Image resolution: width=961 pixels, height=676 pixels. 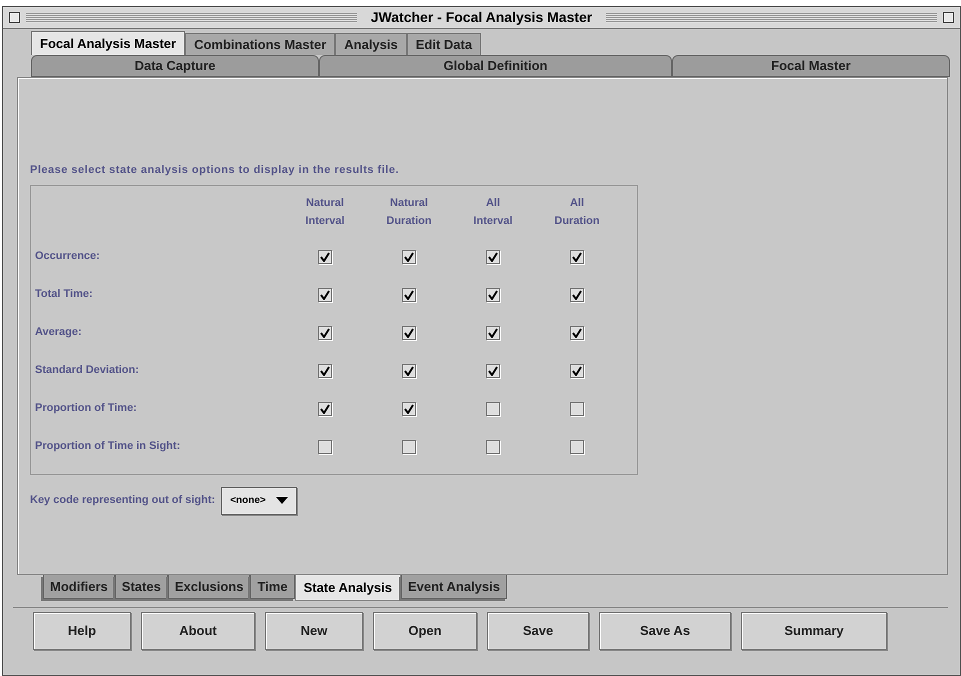 What do you see at coordinates (79, 587) in the screenshot?
I see `tab: Modifiers` at bounding box center [79, 587].